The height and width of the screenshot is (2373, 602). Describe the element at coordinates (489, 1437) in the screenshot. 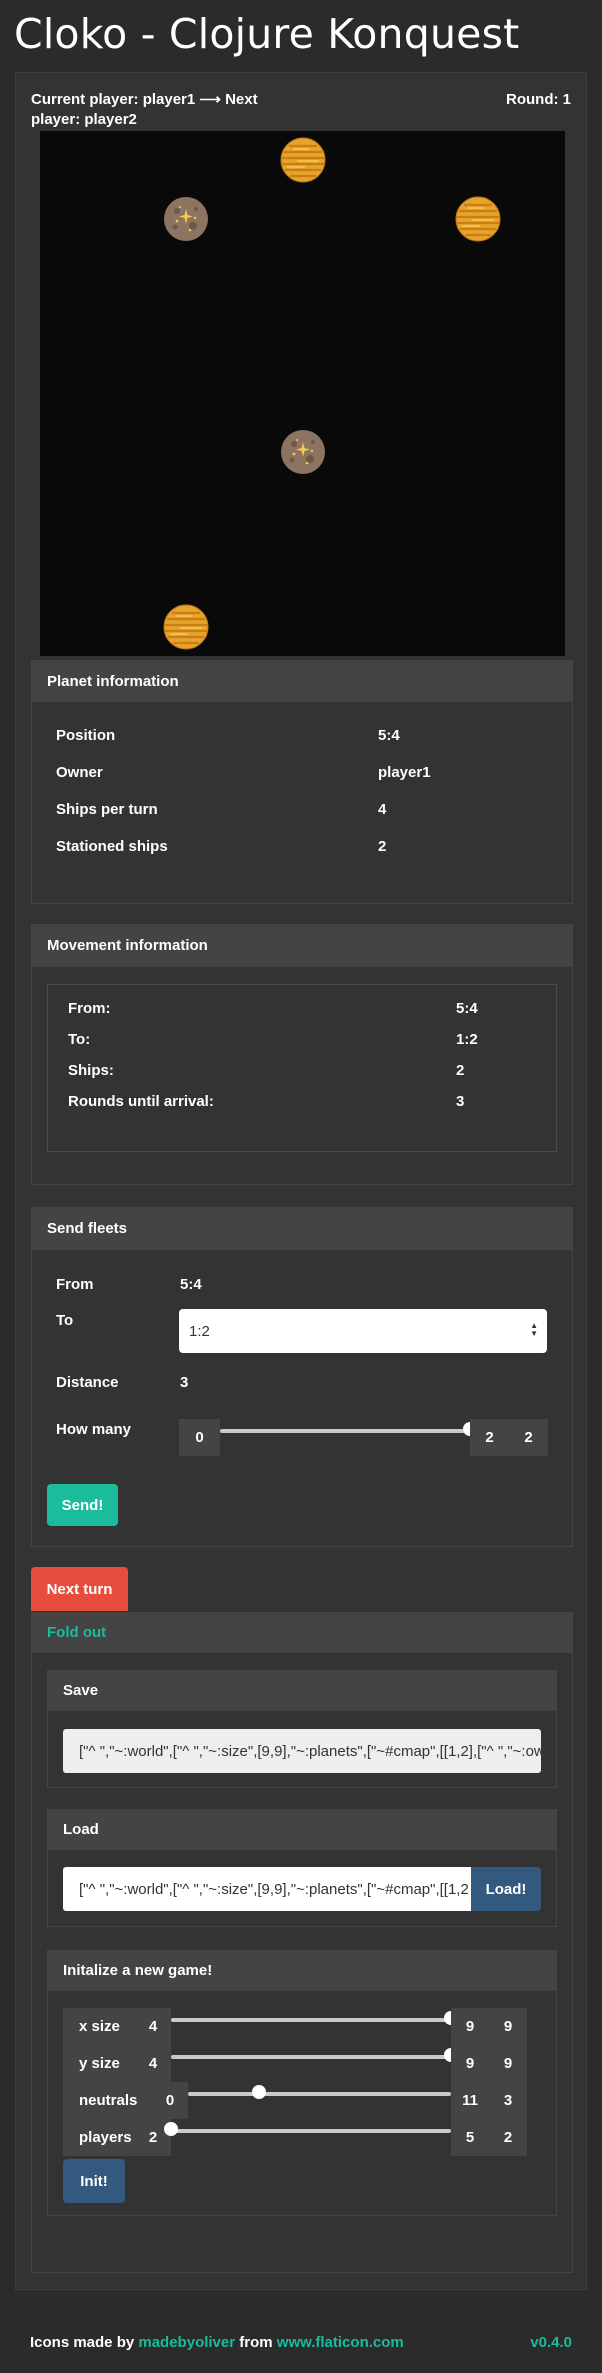

I see `how-many-max: 2` at that location.